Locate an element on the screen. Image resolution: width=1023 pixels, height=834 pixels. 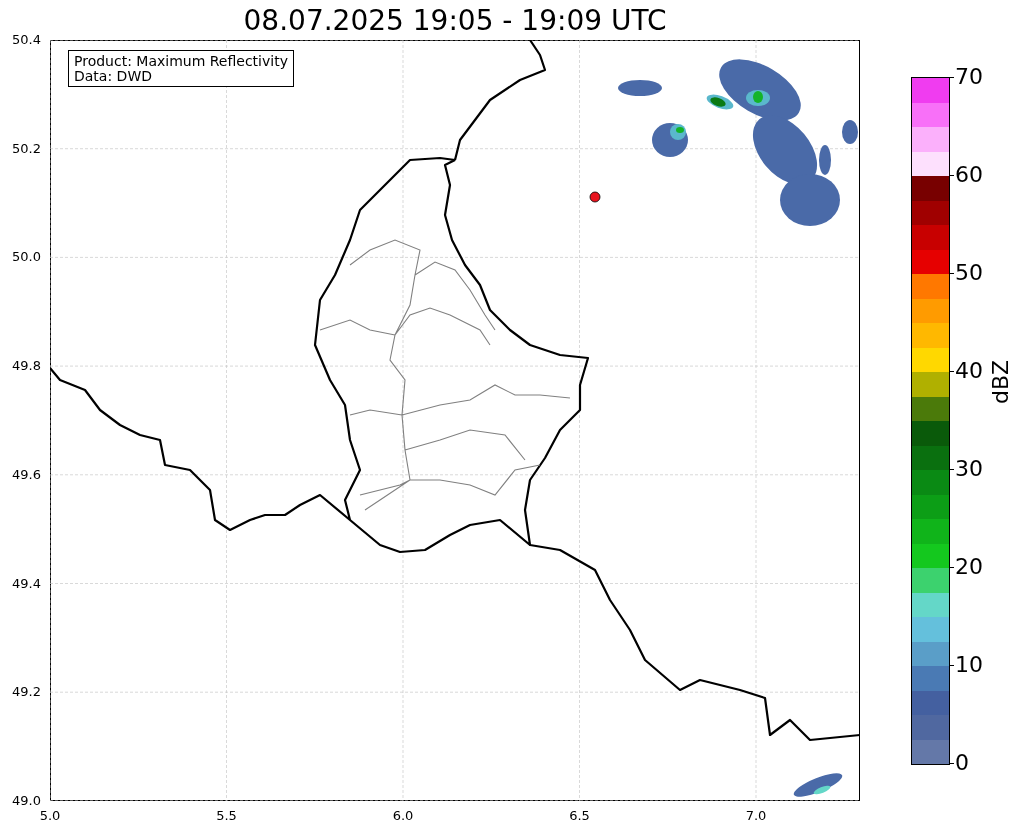
location-marker is located at coordinates (595, 197).